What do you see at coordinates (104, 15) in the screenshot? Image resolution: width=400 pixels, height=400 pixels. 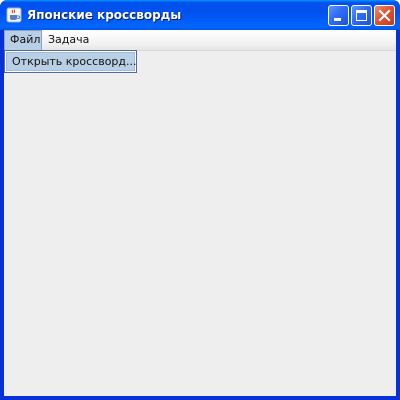 I see `window-title: Японские кроссворды` at bounding box center [104, 15].